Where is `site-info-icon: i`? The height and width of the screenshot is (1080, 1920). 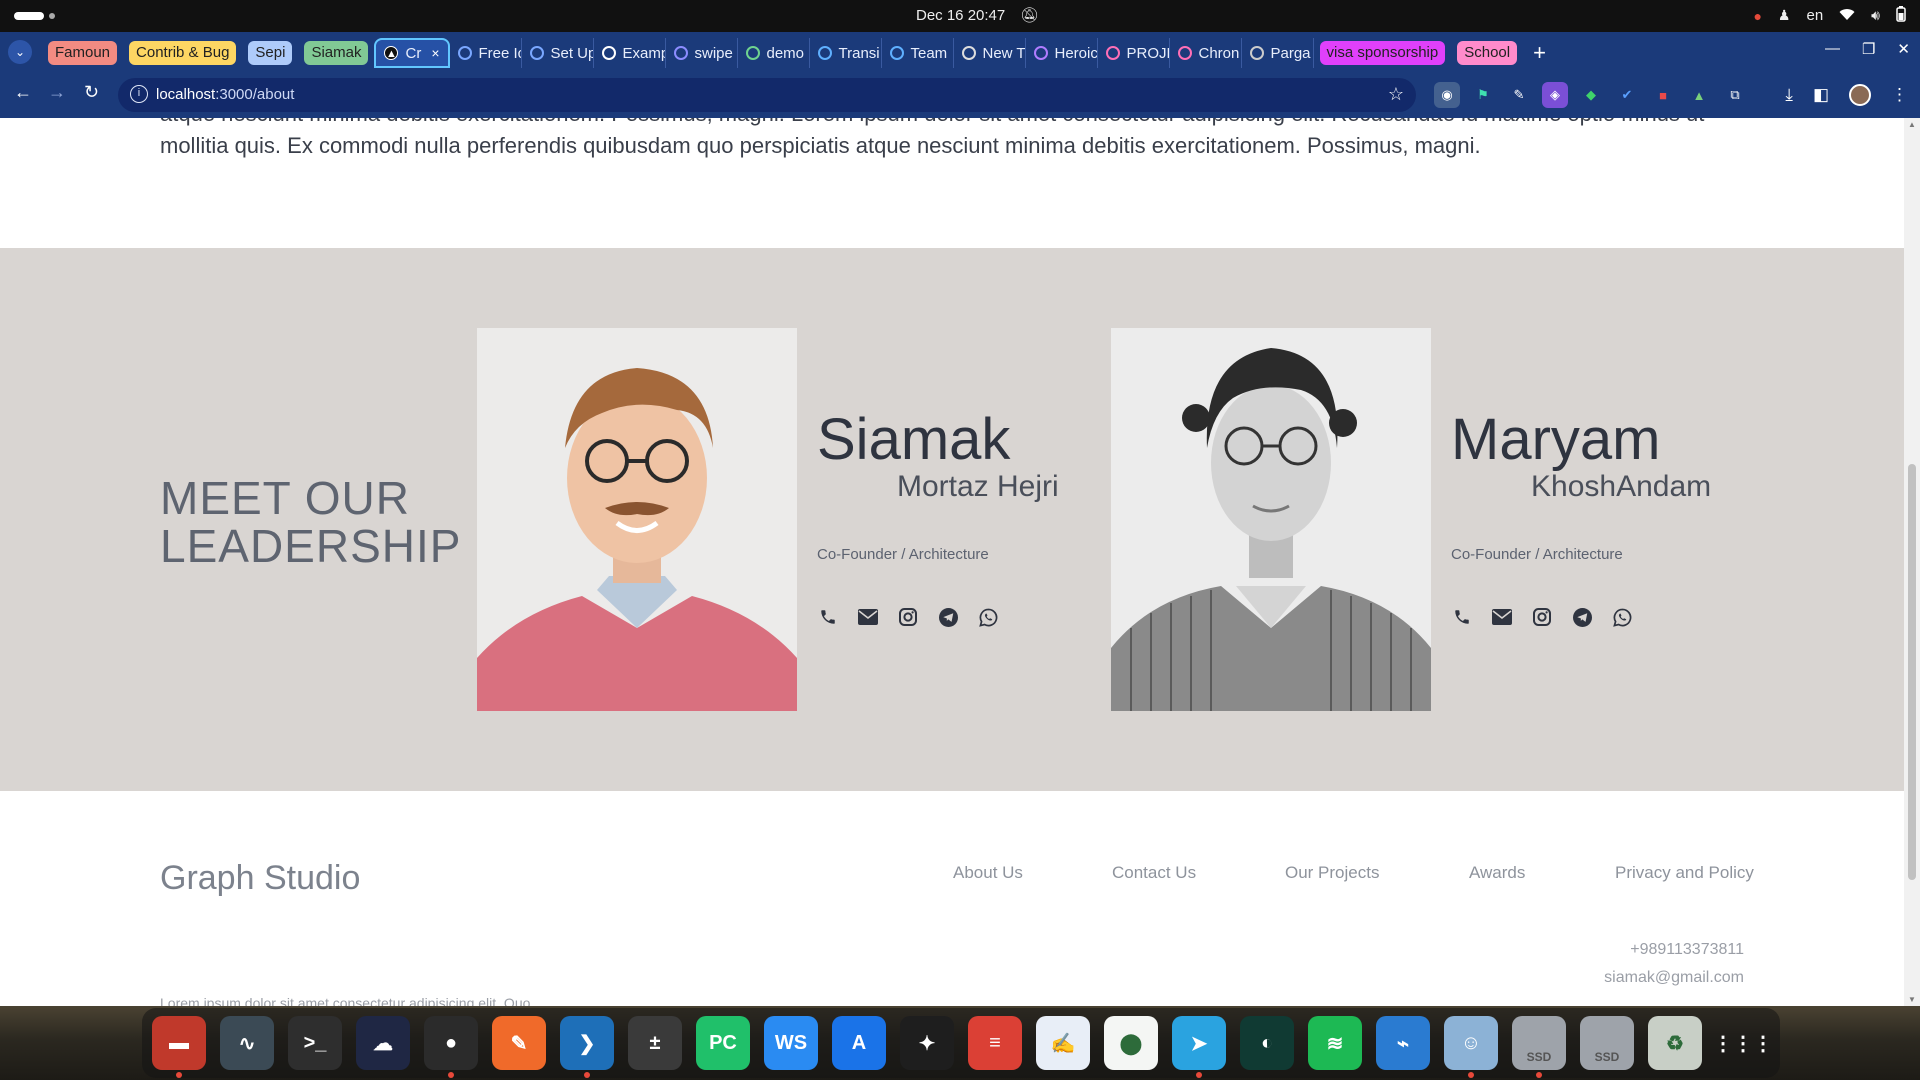
site-info-icon: i is located at coordinates (139, 94).